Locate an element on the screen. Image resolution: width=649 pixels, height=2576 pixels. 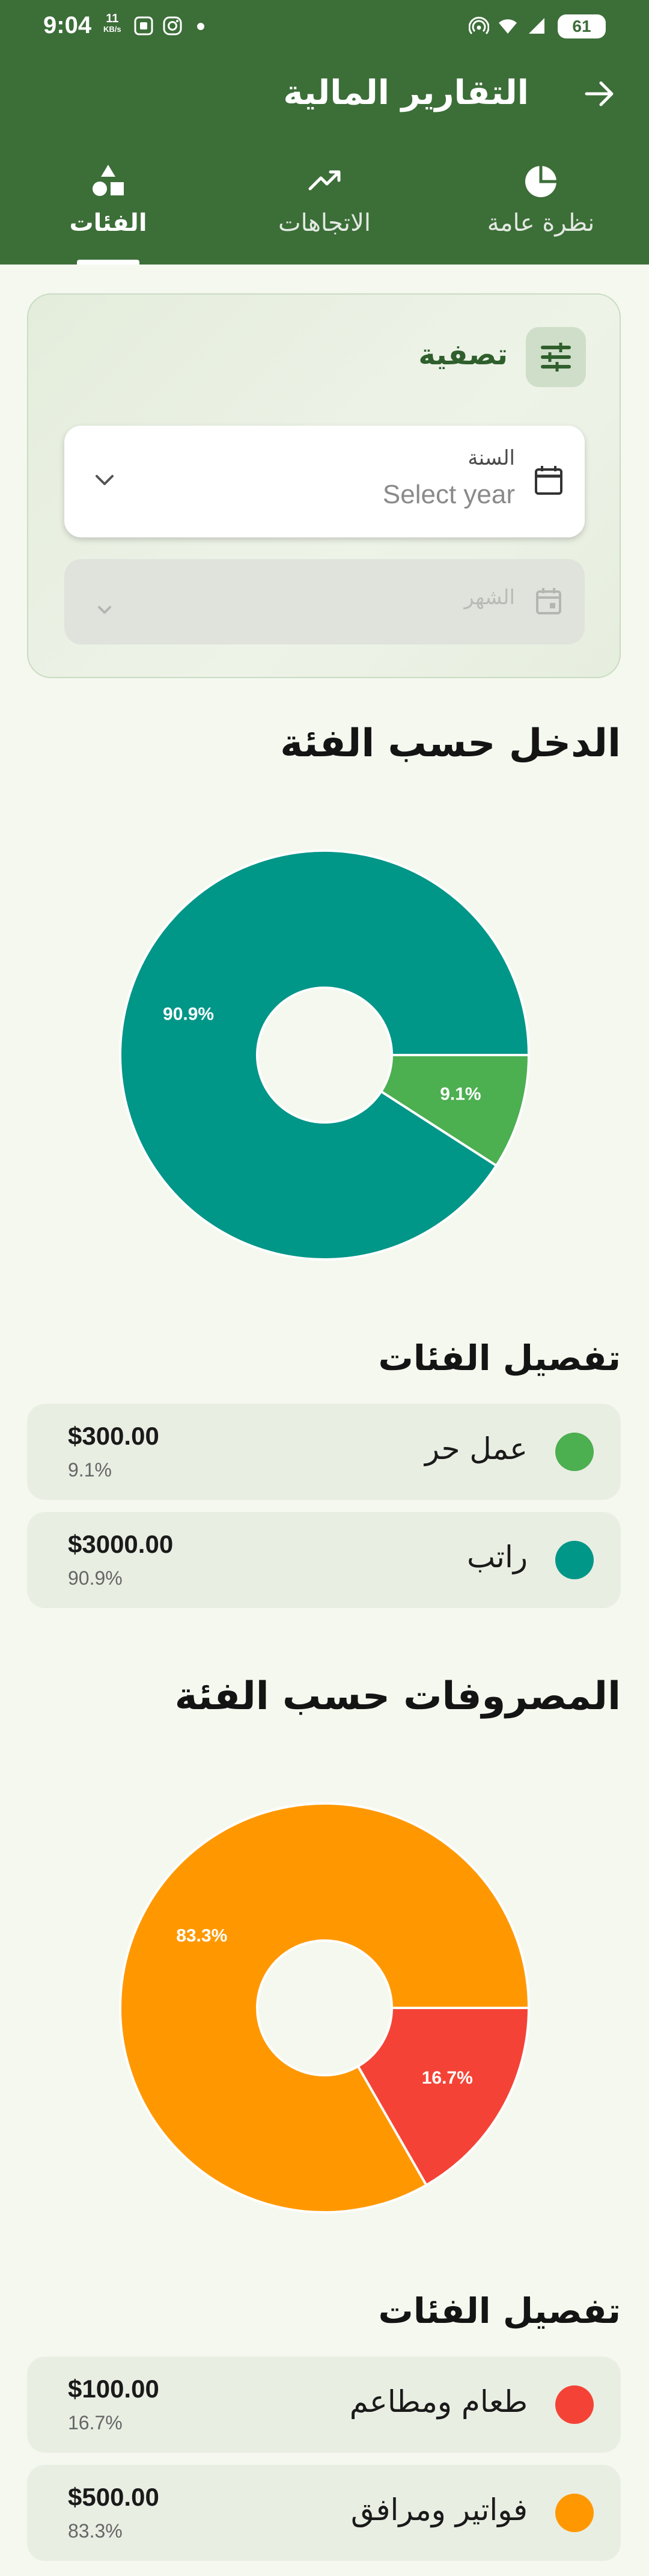
tab-categories: الفئات is located at coordinates (108, 213).